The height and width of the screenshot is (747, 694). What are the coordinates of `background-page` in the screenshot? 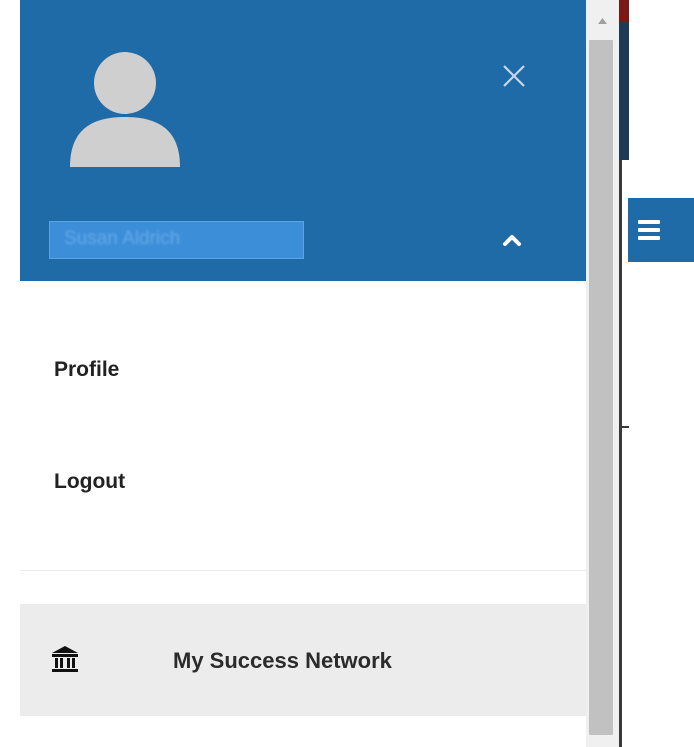 It's located at (656, 373).